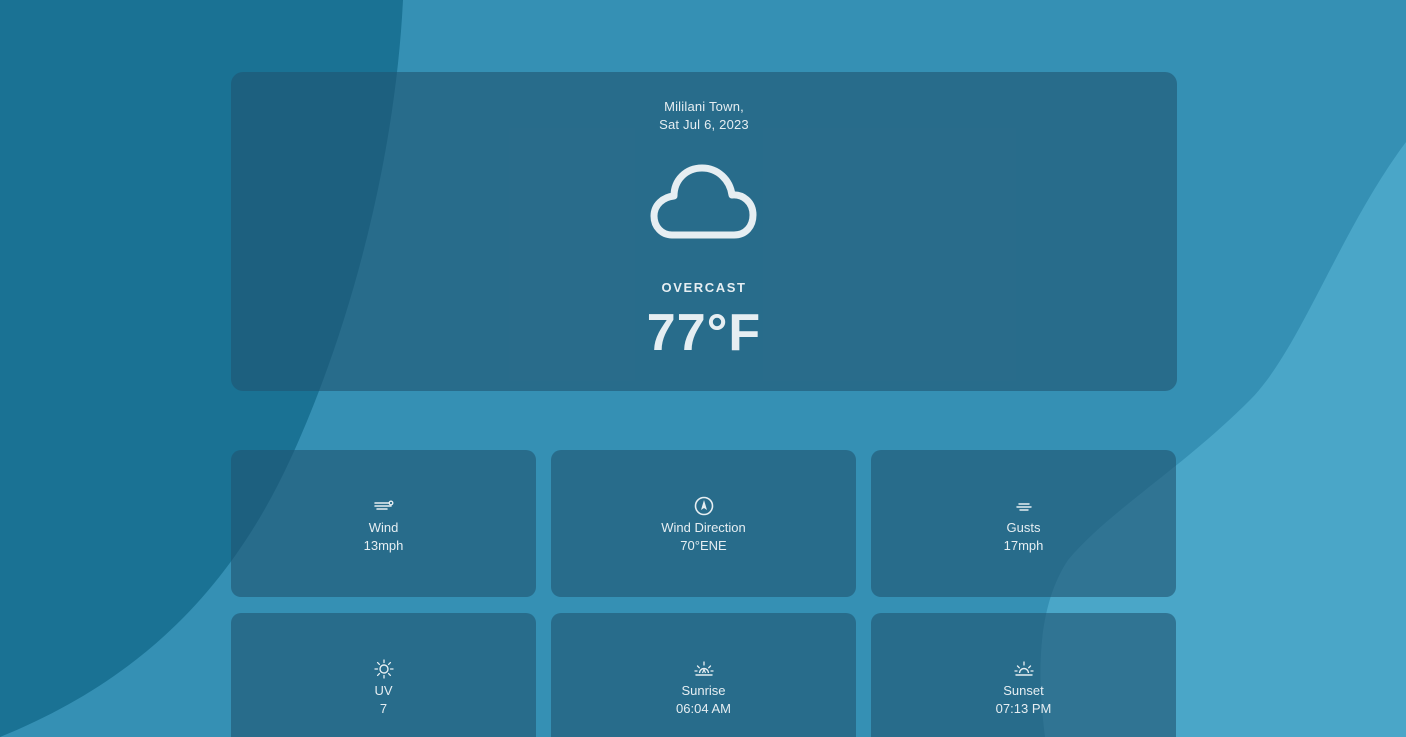 This screenshot has width=1406, height=737. What do you see at coordinates (383, 708) in the screenshot?
I see `stat-value: 7` at bounding box center [383, 708].